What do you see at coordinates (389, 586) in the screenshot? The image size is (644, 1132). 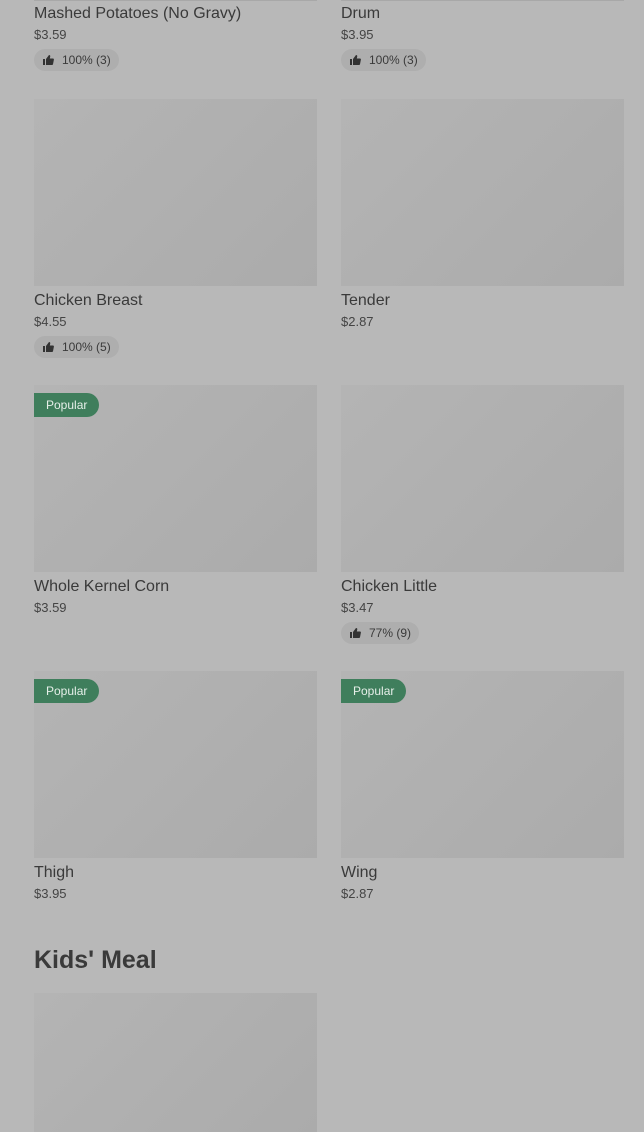 I see `item-name: Chicken Little` at bounding box center [389, 586].